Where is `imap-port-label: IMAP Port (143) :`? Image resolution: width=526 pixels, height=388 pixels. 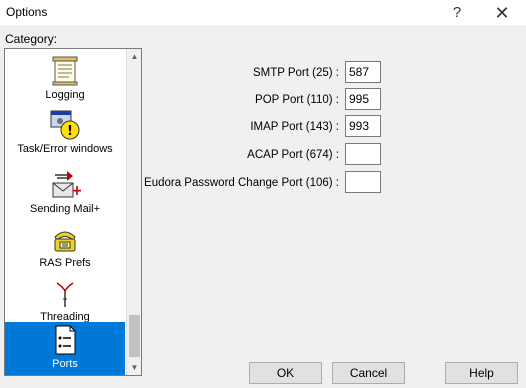
imap-port-label: IMAP Port (143) : is located at coordinates (294, 127).